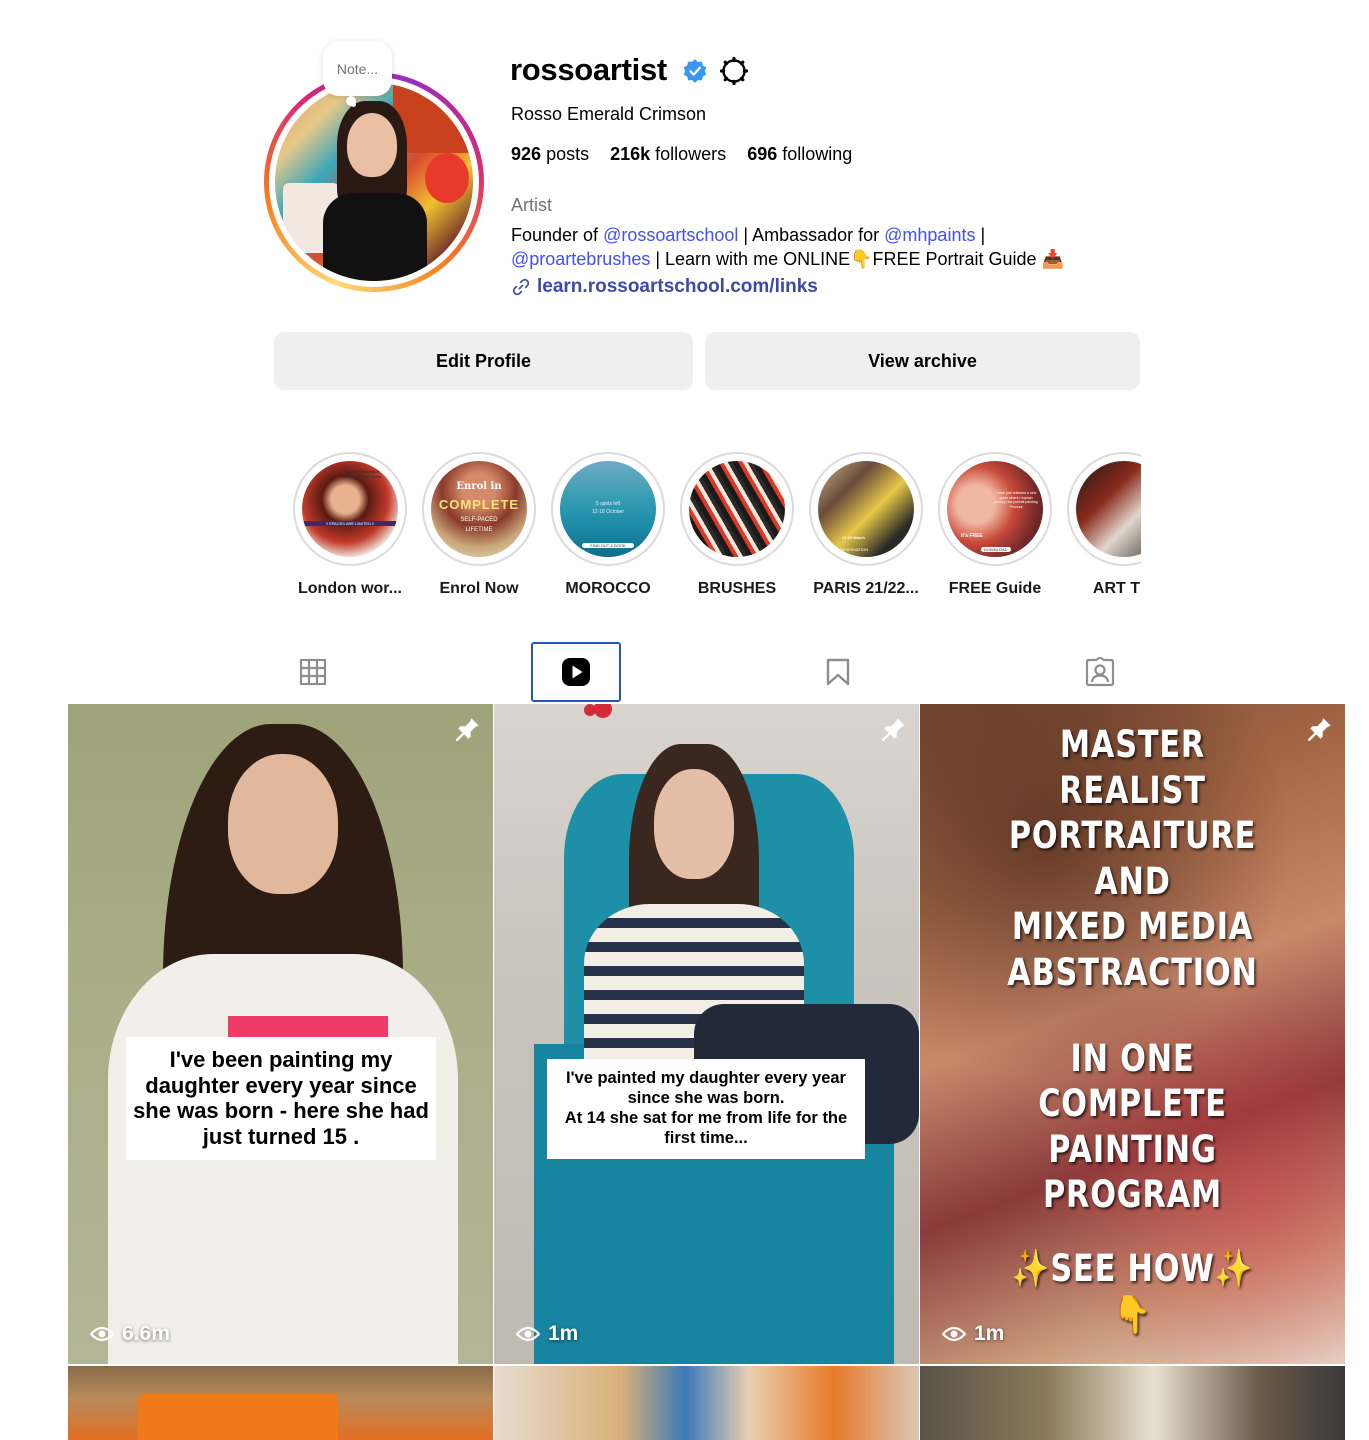 The image size is (1369, 1440). What do you see at coordinates (799, 154) in the screenshot?
I see `following-stat: 696 following` at bounding box center [799, 154].